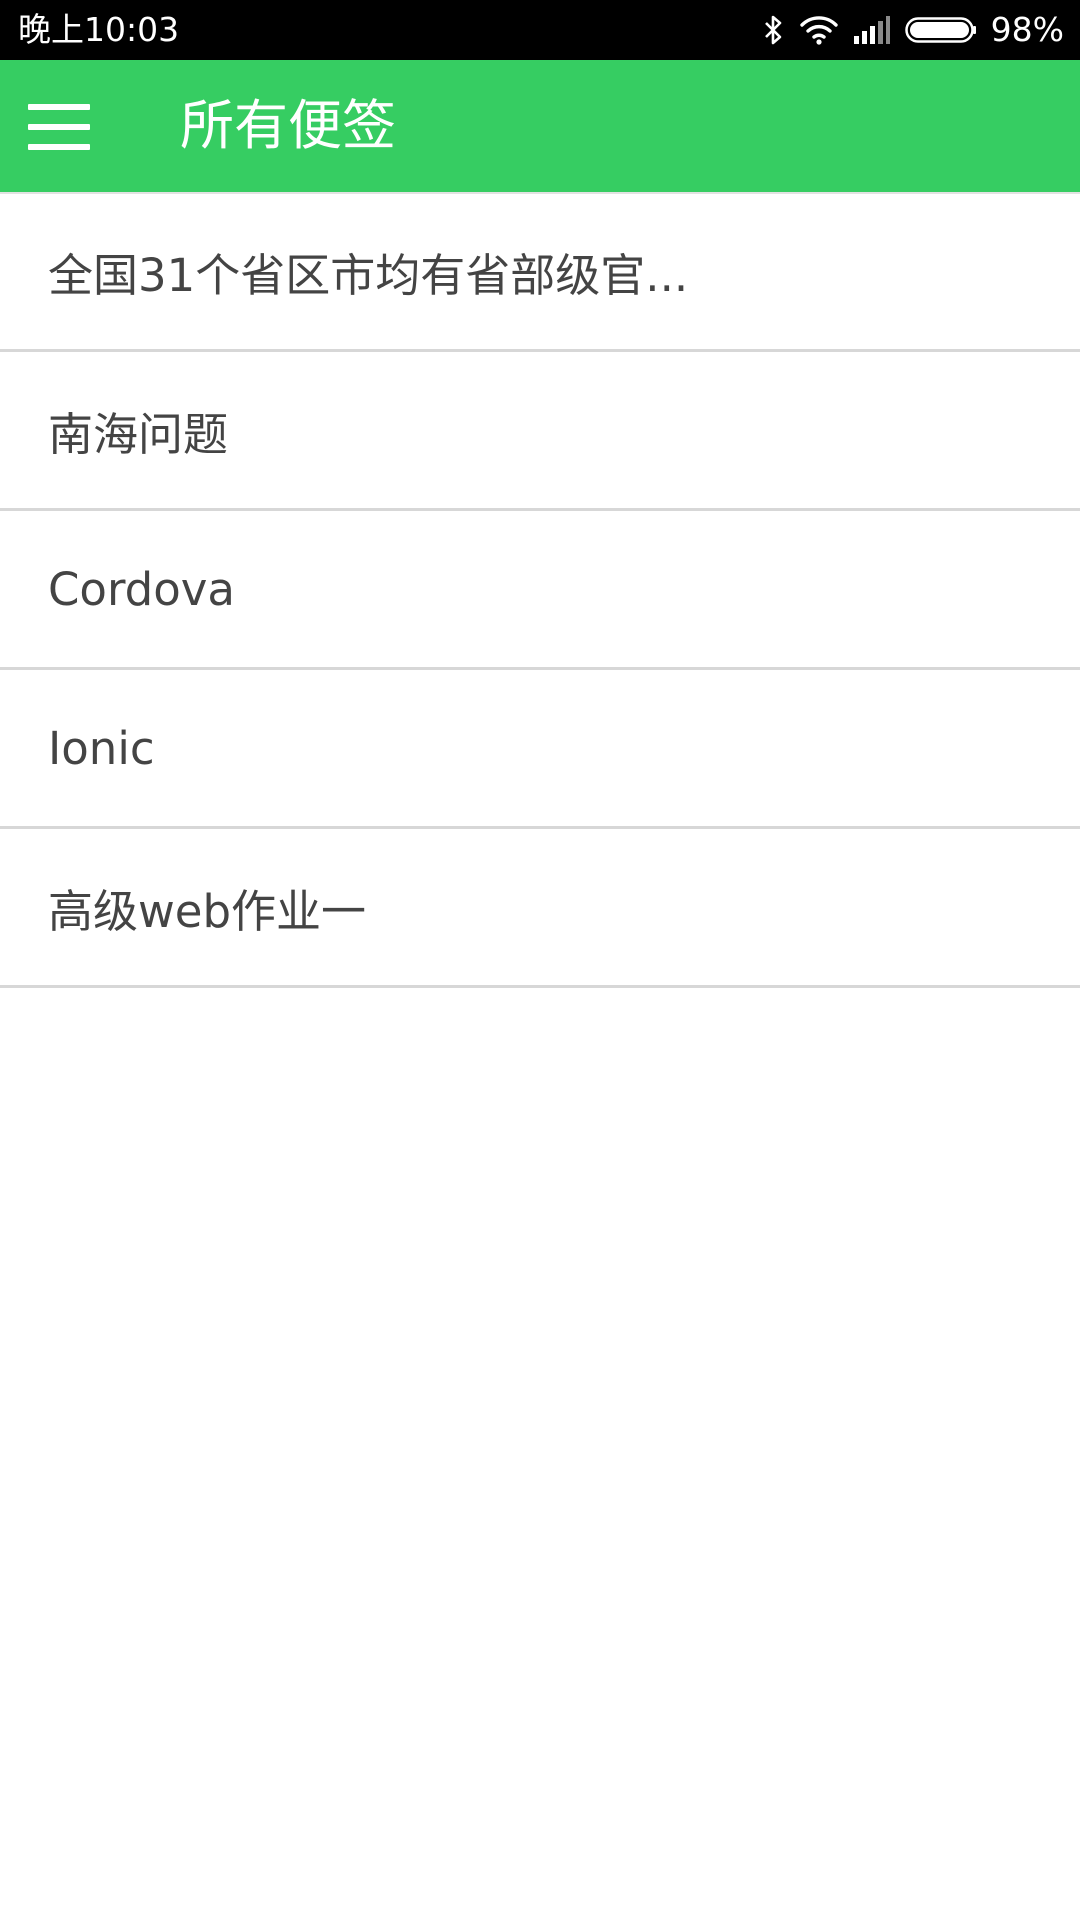  I want to click on list-item: 高级web作业一, so click(540, 908).